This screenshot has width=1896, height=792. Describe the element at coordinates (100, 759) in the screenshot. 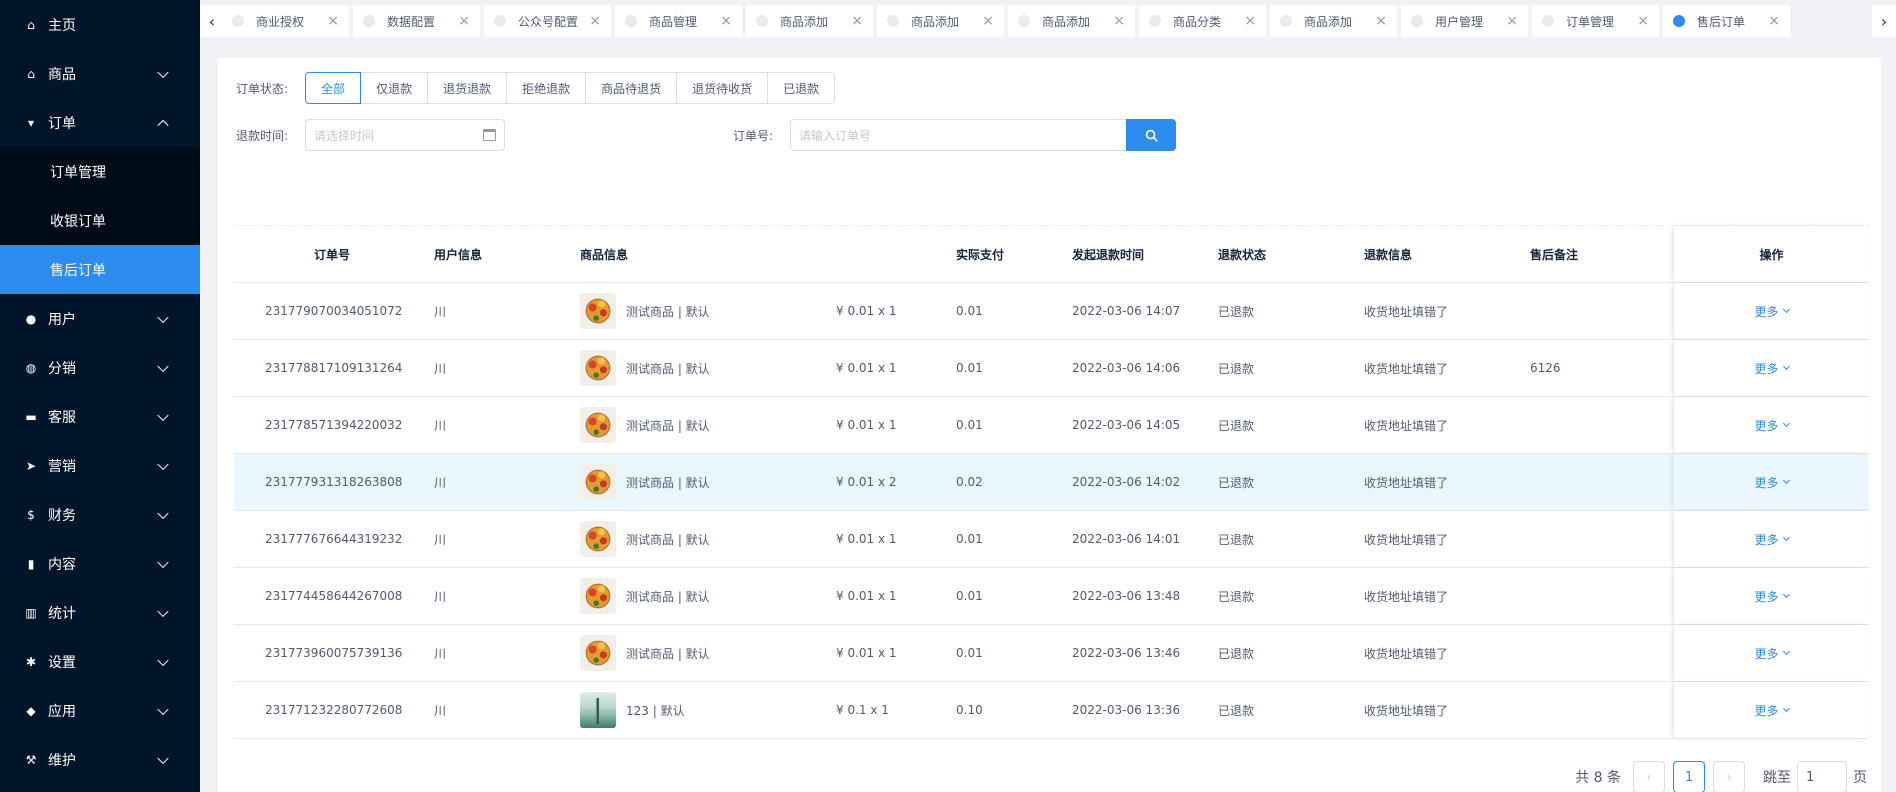

I see `sidebar-item-12: ⚒ 维护` at that location.